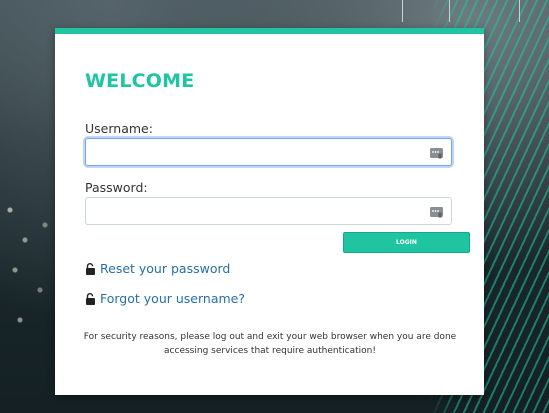  I want to click on page-title: WELCOME, so click(140, 81).